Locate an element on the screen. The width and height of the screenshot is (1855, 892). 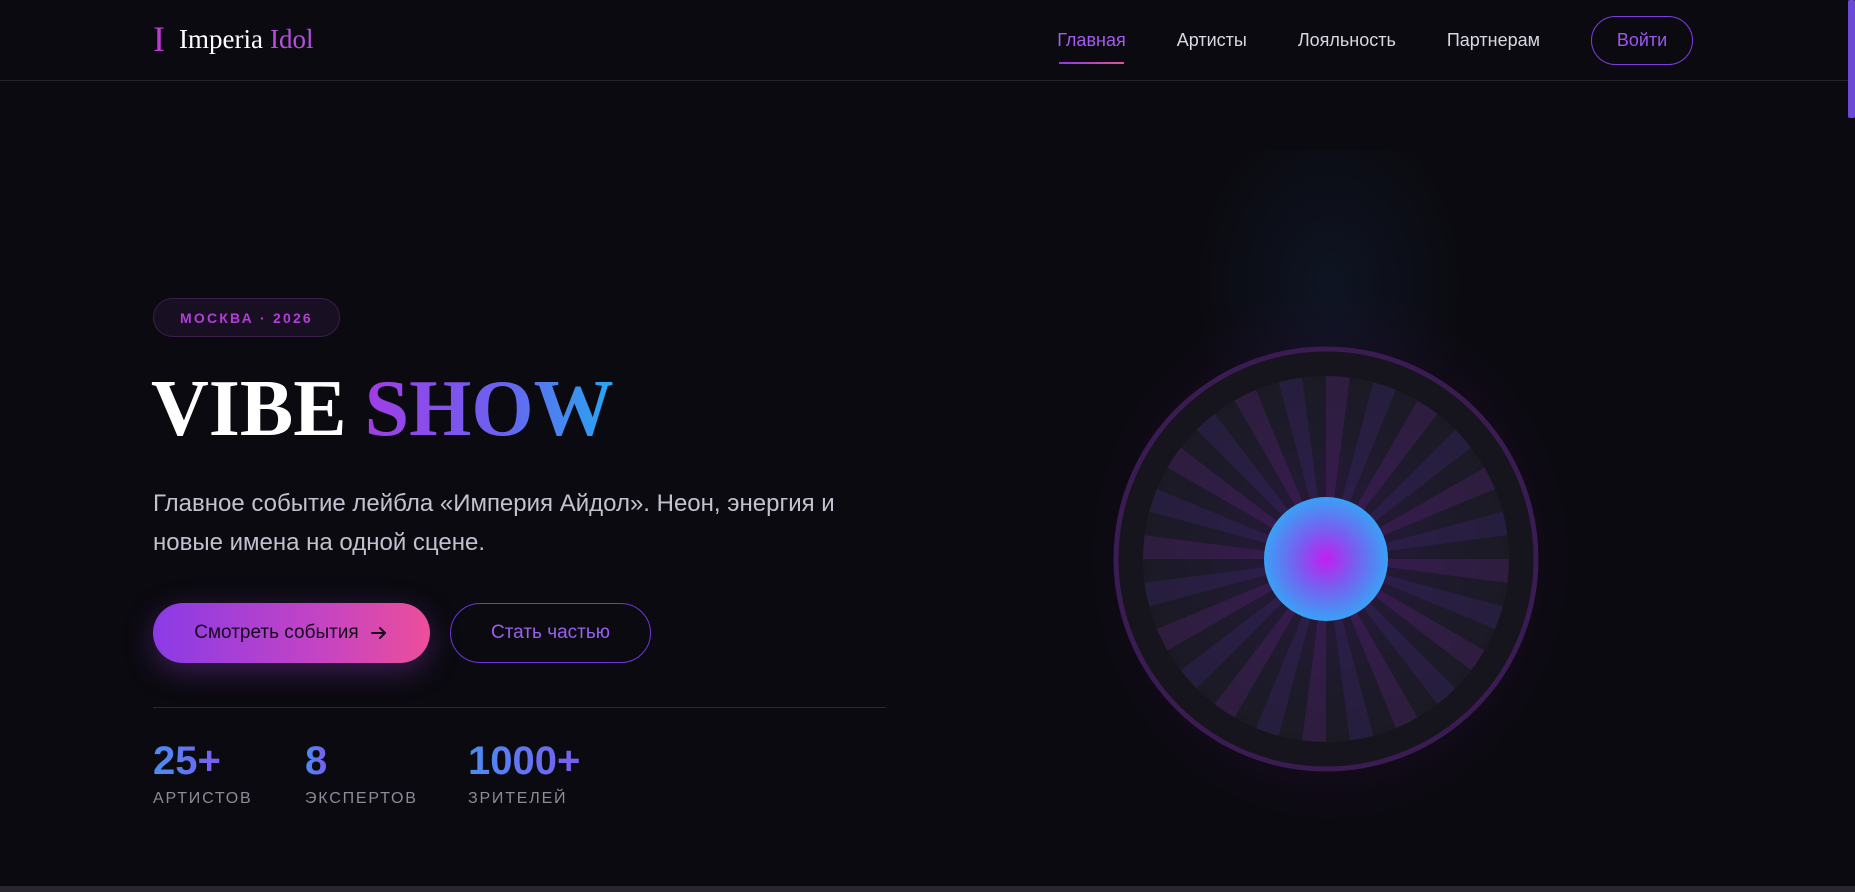
scrollbar-thumb is located at coordinates (1851, 59).